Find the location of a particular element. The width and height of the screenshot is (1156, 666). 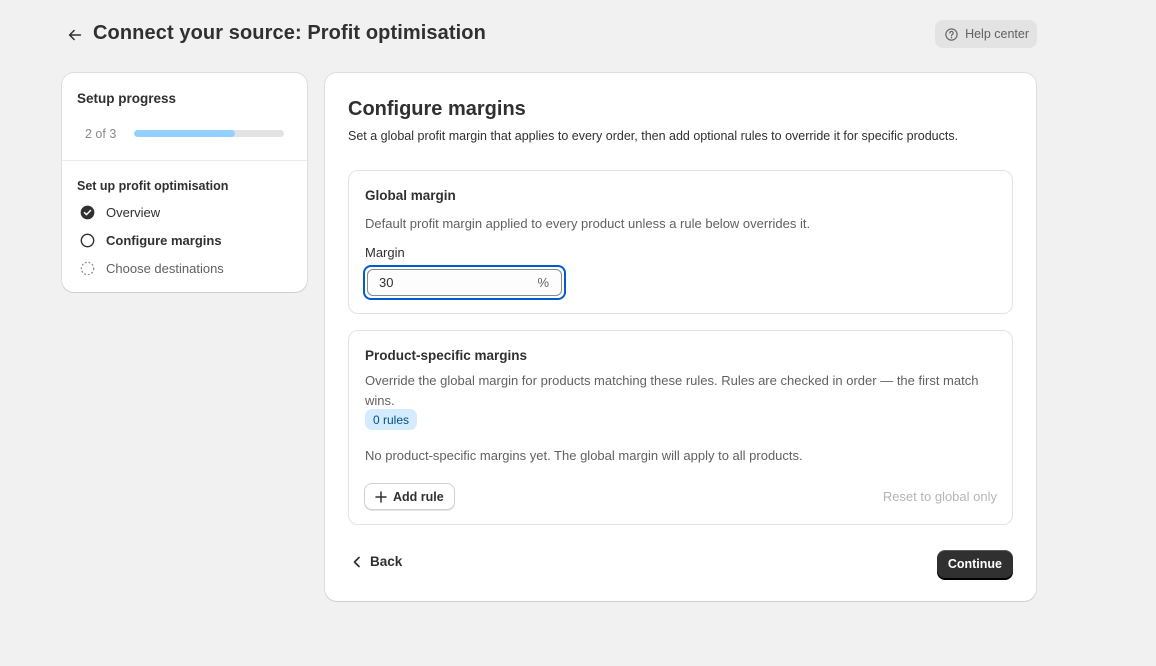

step-overview: Overview is located at coordinates (120, 212).